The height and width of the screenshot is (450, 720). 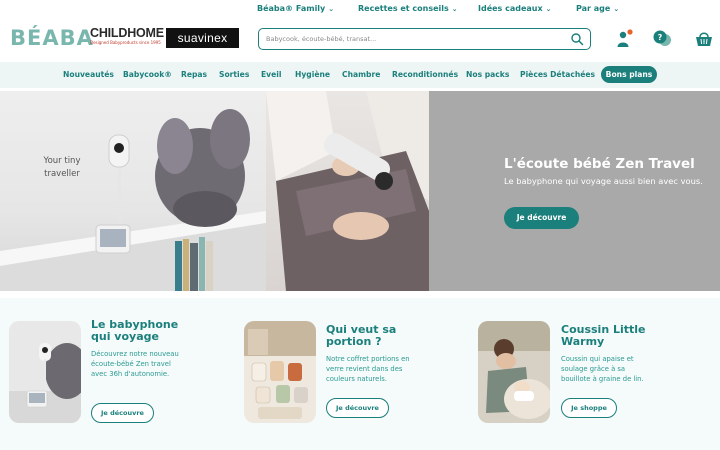 I want to click on cat-nos-packs: Nos packs, so click(x=487, y=74).